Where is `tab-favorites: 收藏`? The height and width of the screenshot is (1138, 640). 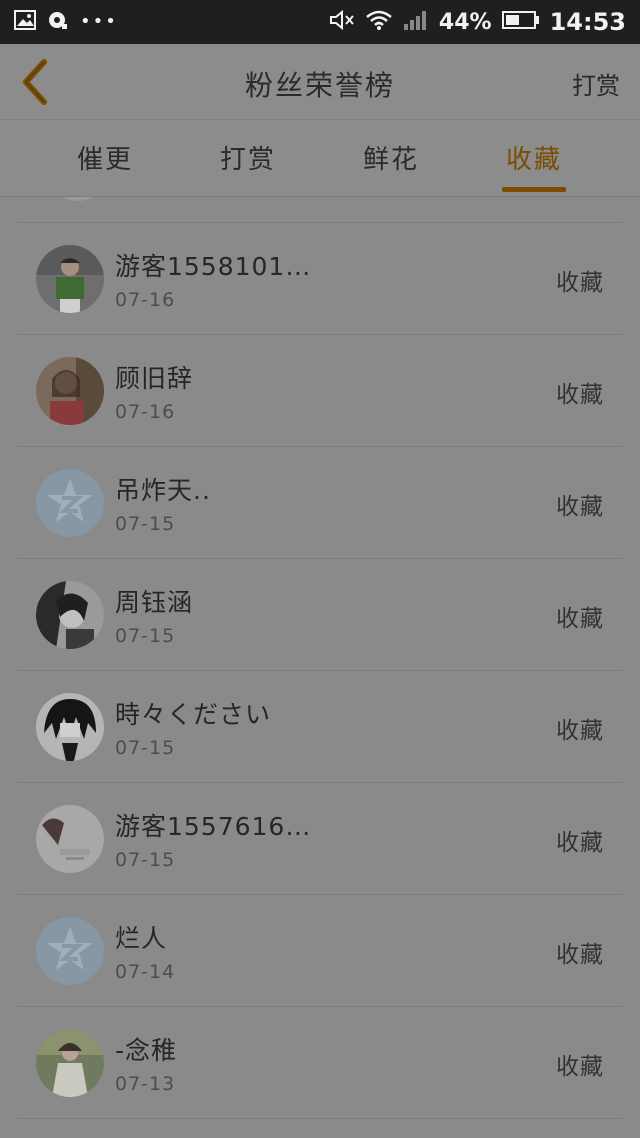
tab-favorites: 收藏 is located at coordinates (534, 157).